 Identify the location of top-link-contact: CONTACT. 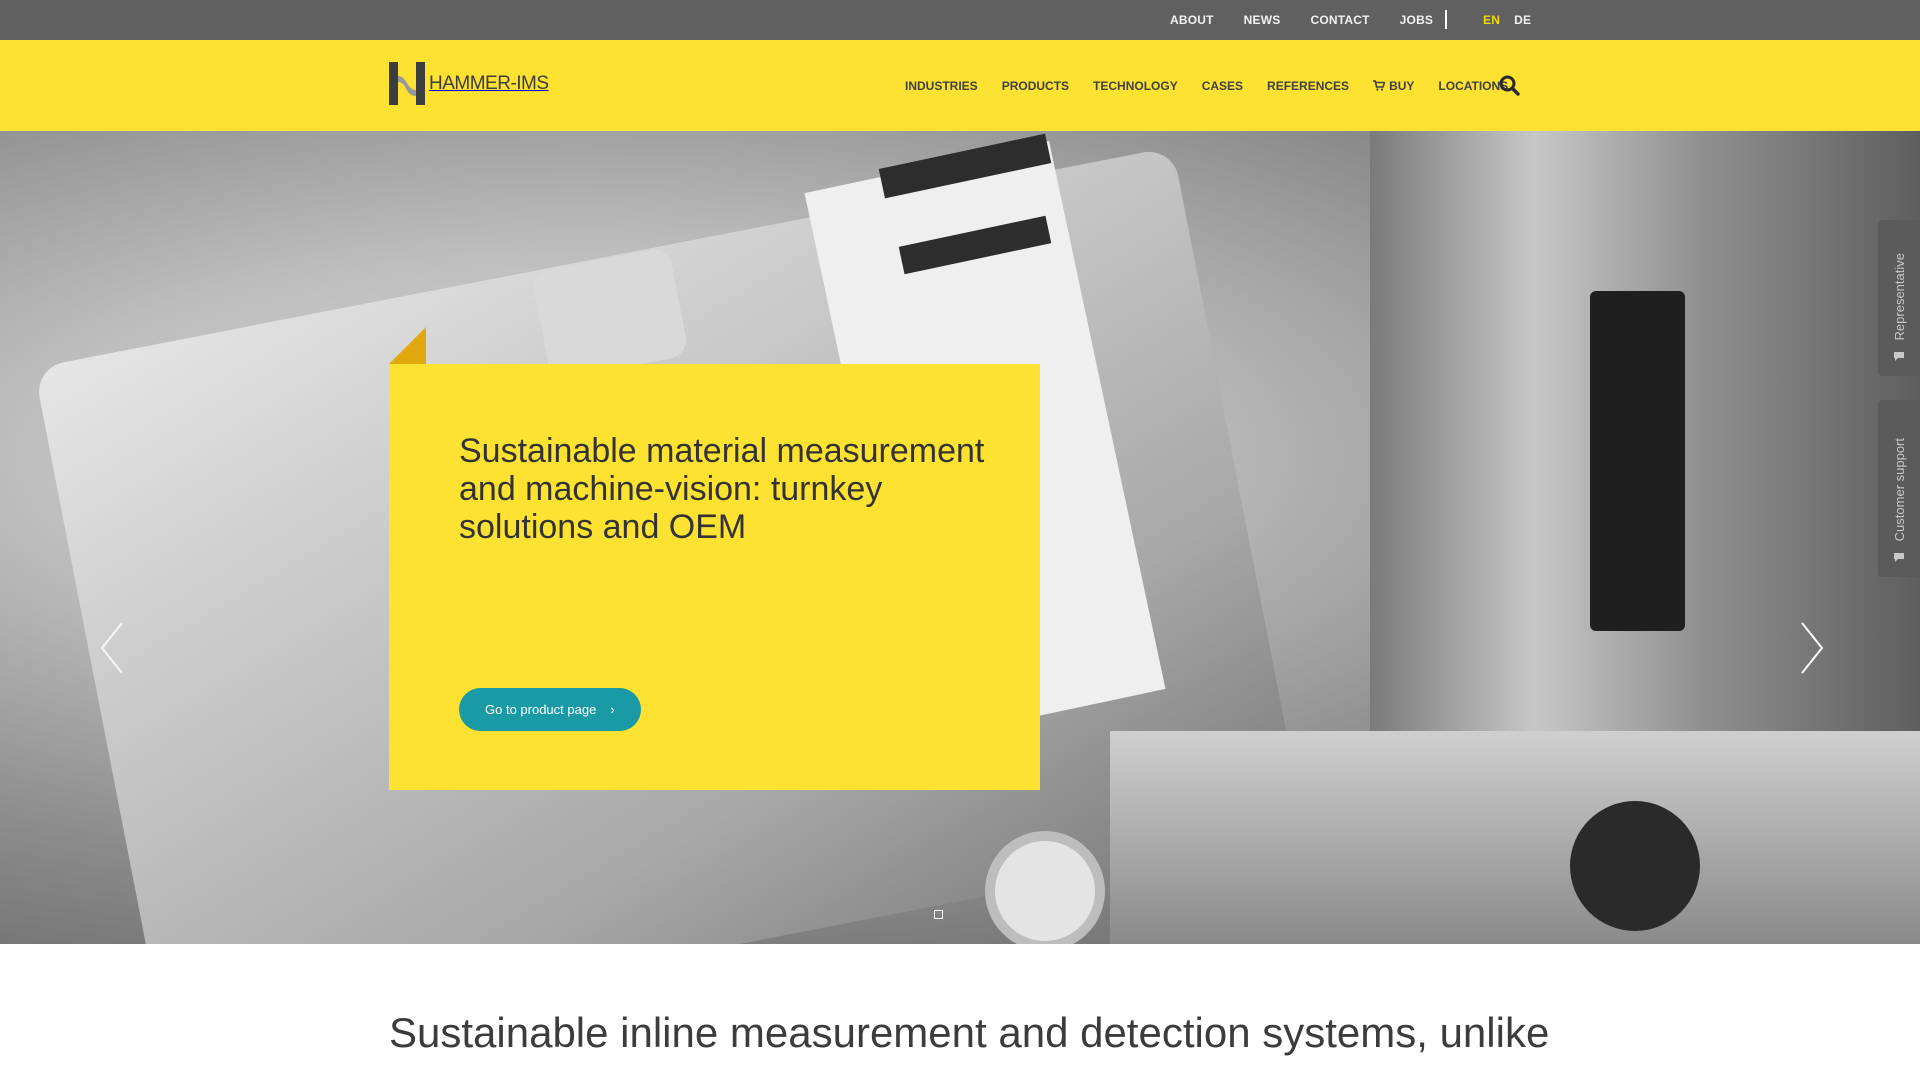
(1339, 20).